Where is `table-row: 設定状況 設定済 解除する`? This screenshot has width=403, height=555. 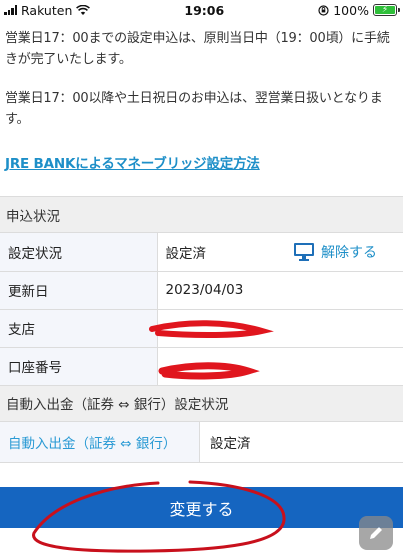 table-row: 設定状況 設定済 解除する is located at coordinates (201, 252).